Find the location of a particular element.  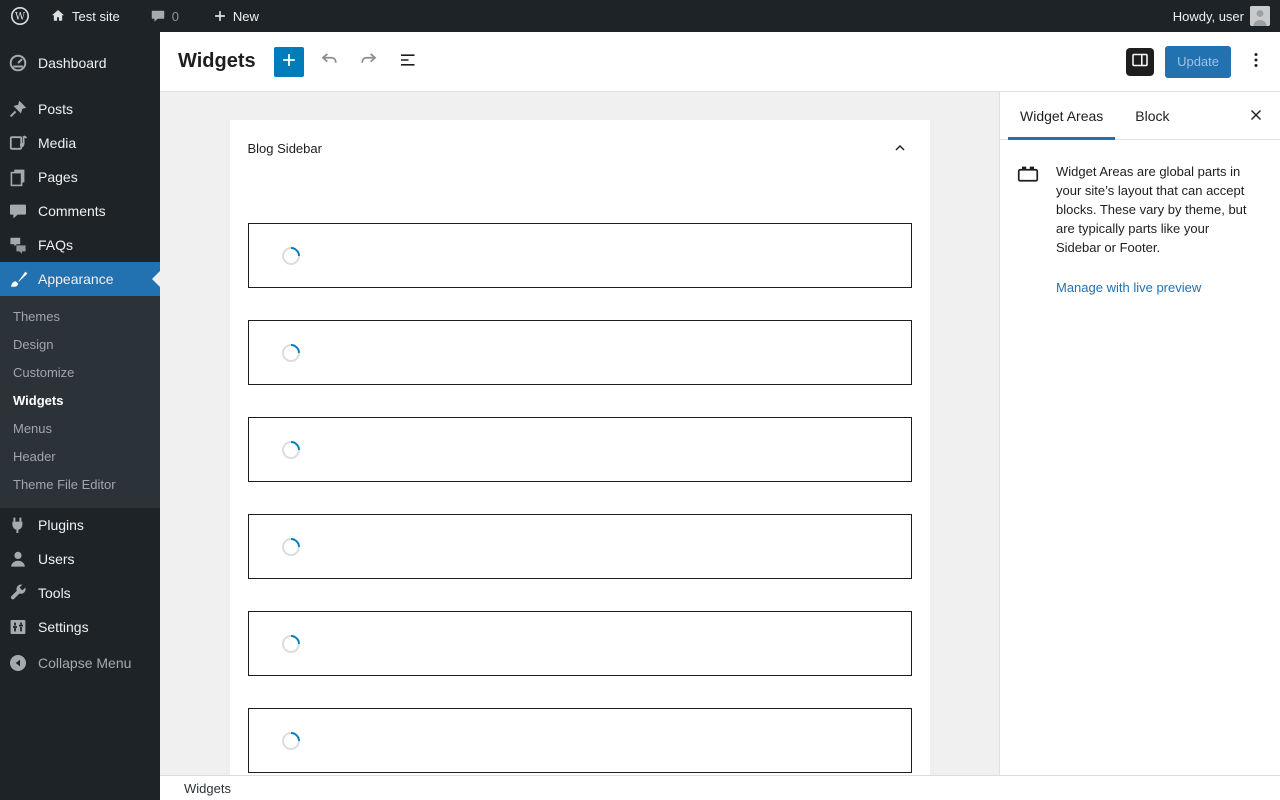

sidebar-item-collapse-menu: Collapse Menu is located at coordinates (80, 663).